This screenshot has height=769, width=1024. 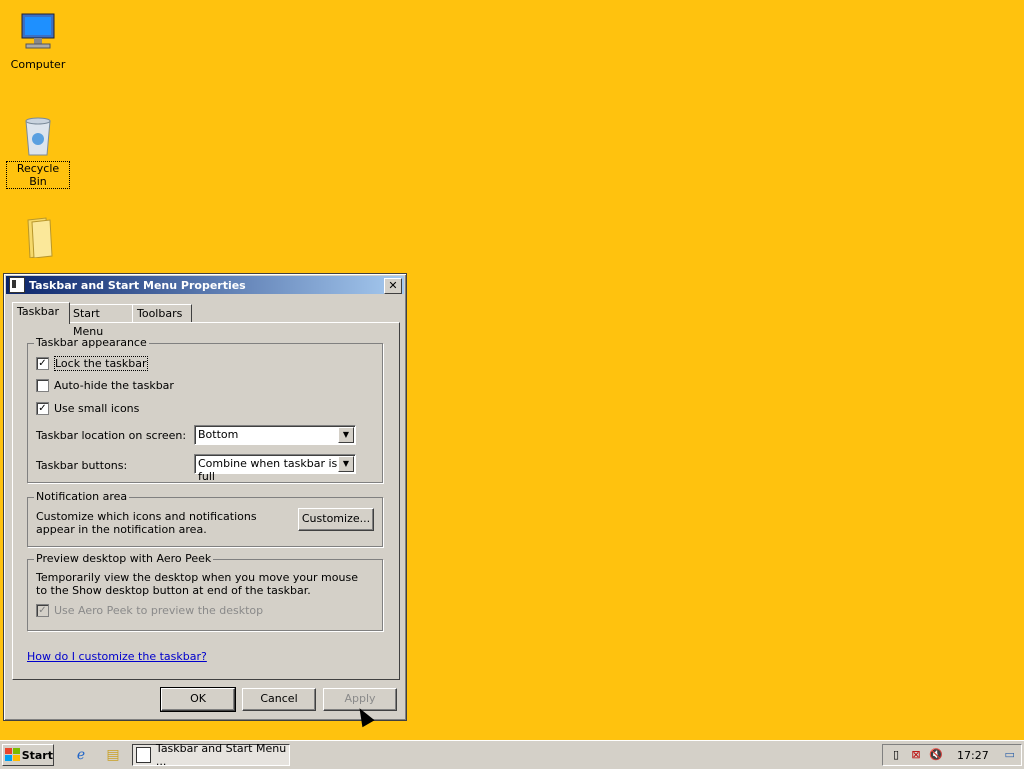 I want to click on group-legend: Taskbar appearance, so click(x=91, y=342).